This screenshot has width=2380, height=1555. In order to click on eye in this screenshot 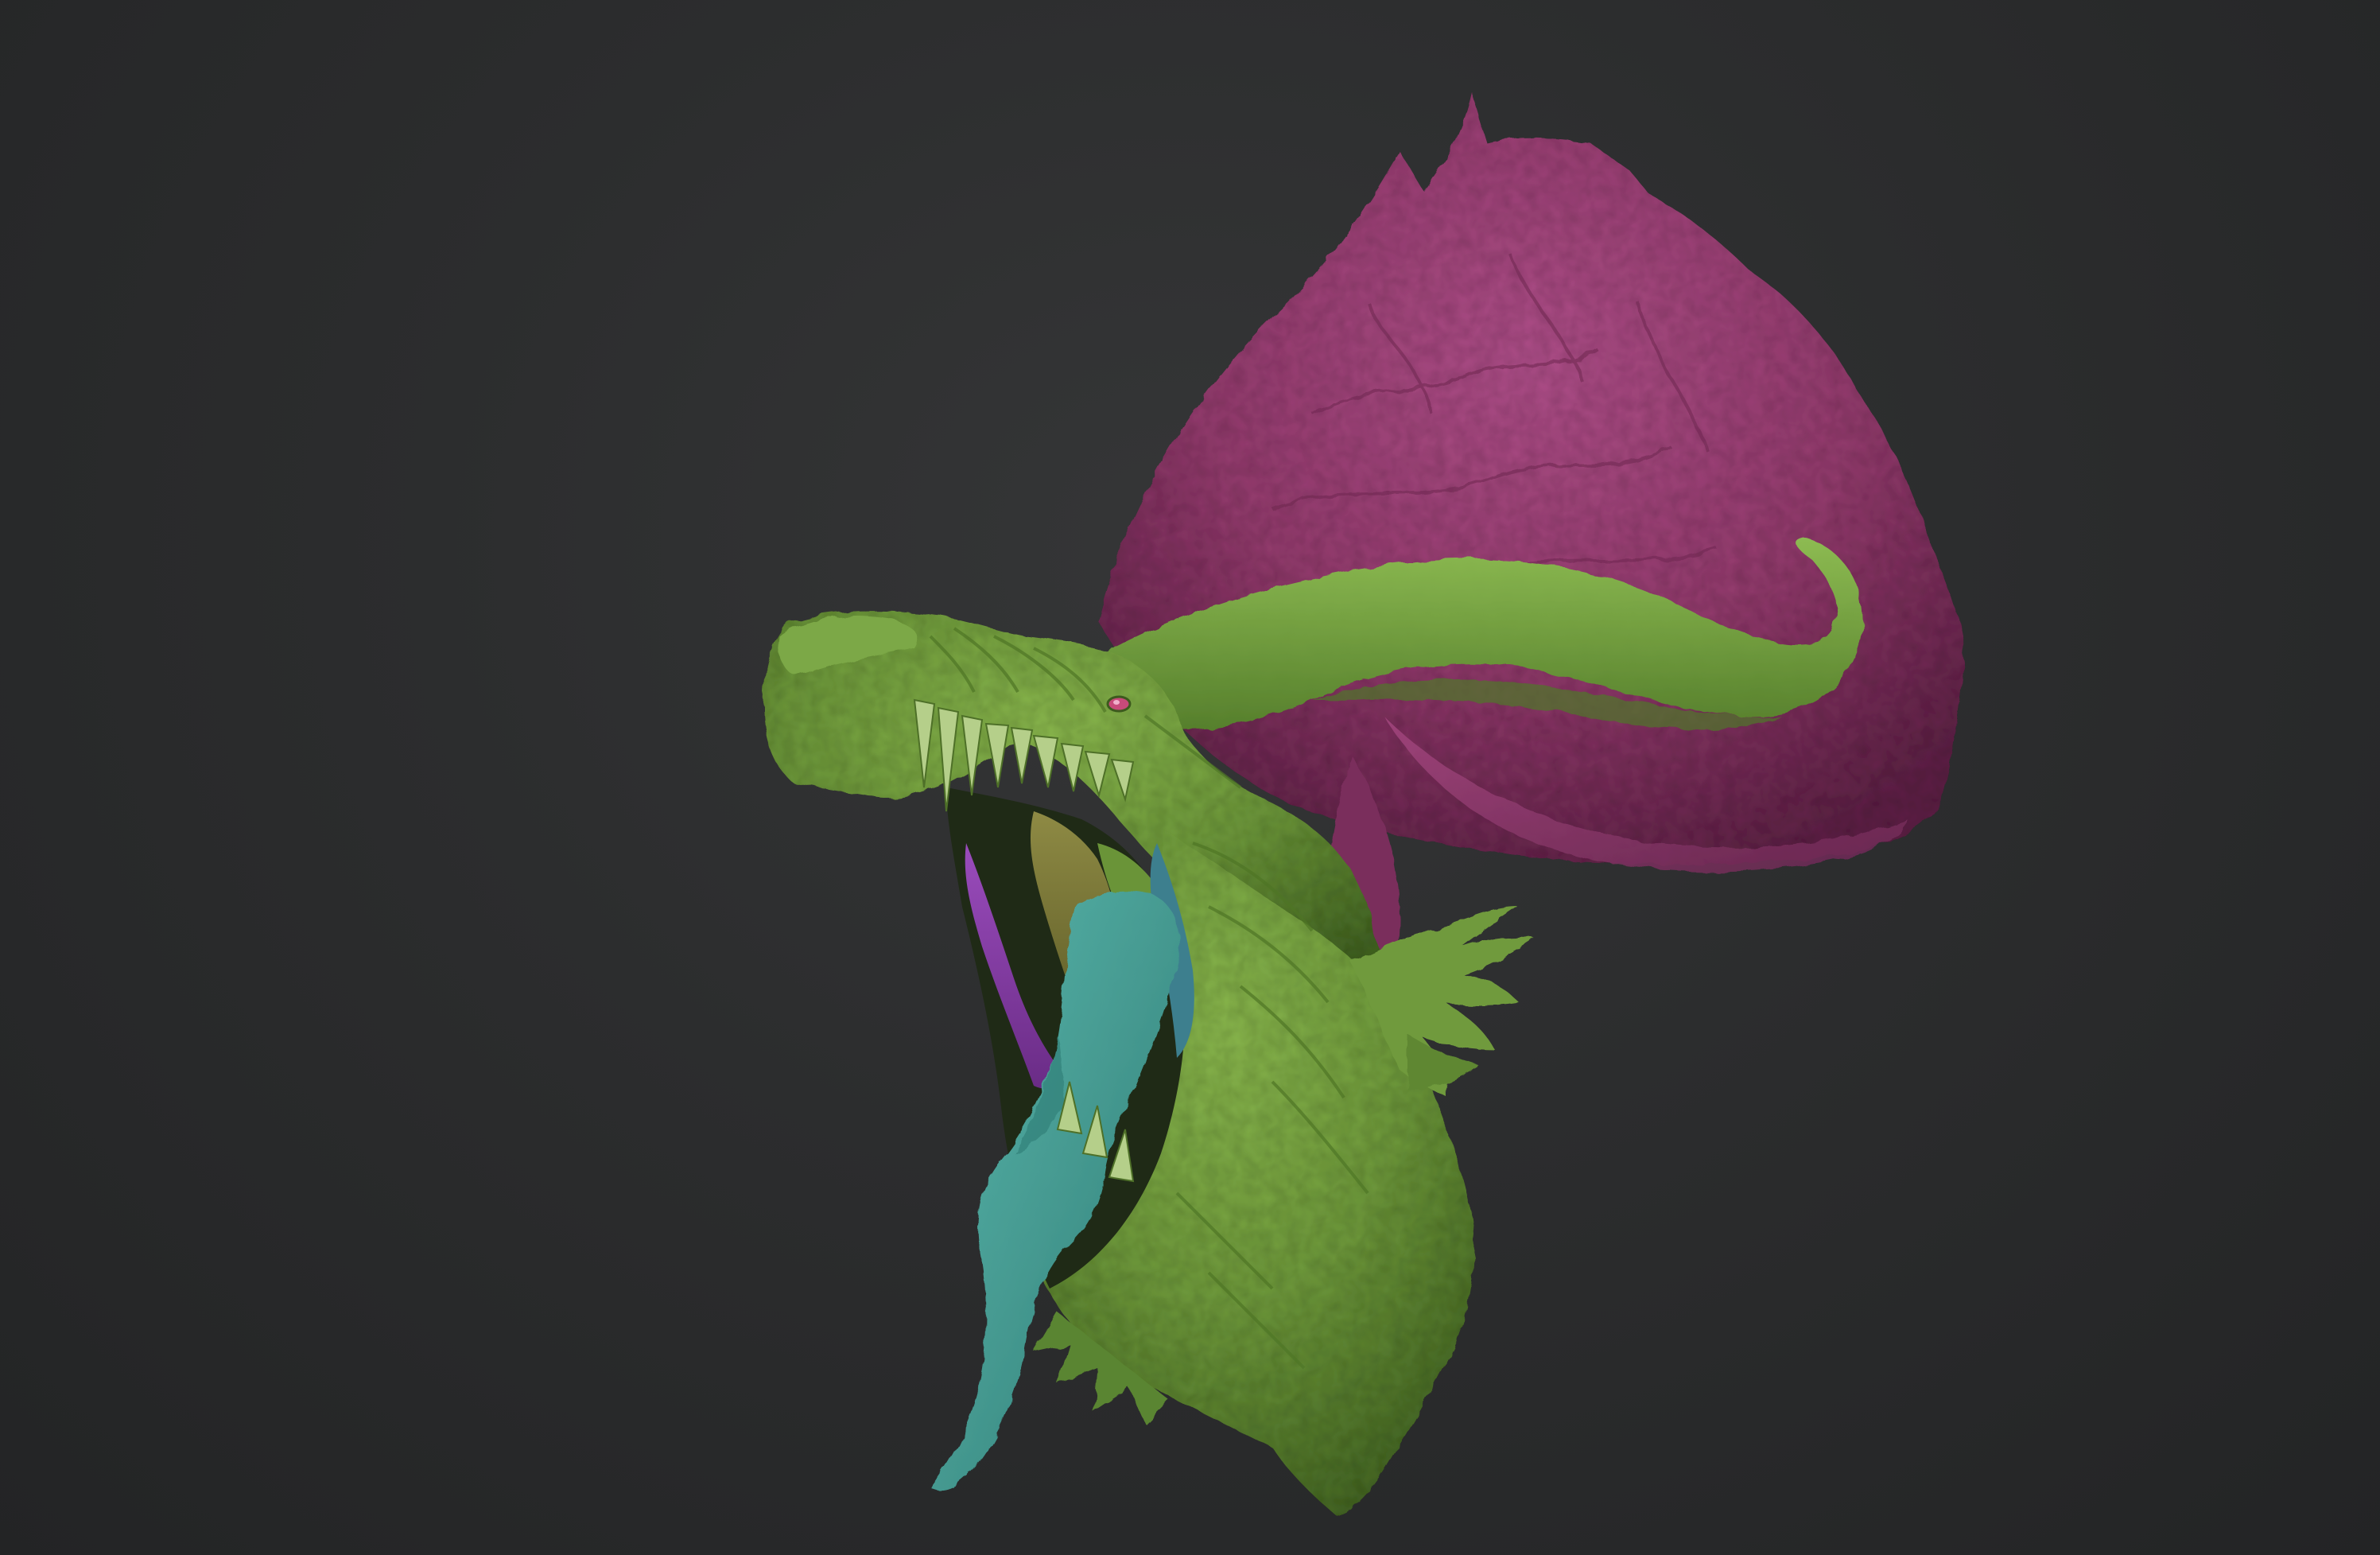, I will do `click(1119, 704)`.